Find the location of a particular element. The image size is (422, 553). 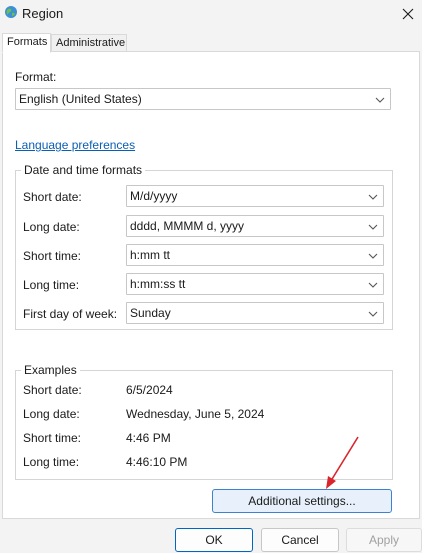

globe-icon is located at coordinates (11, 12).